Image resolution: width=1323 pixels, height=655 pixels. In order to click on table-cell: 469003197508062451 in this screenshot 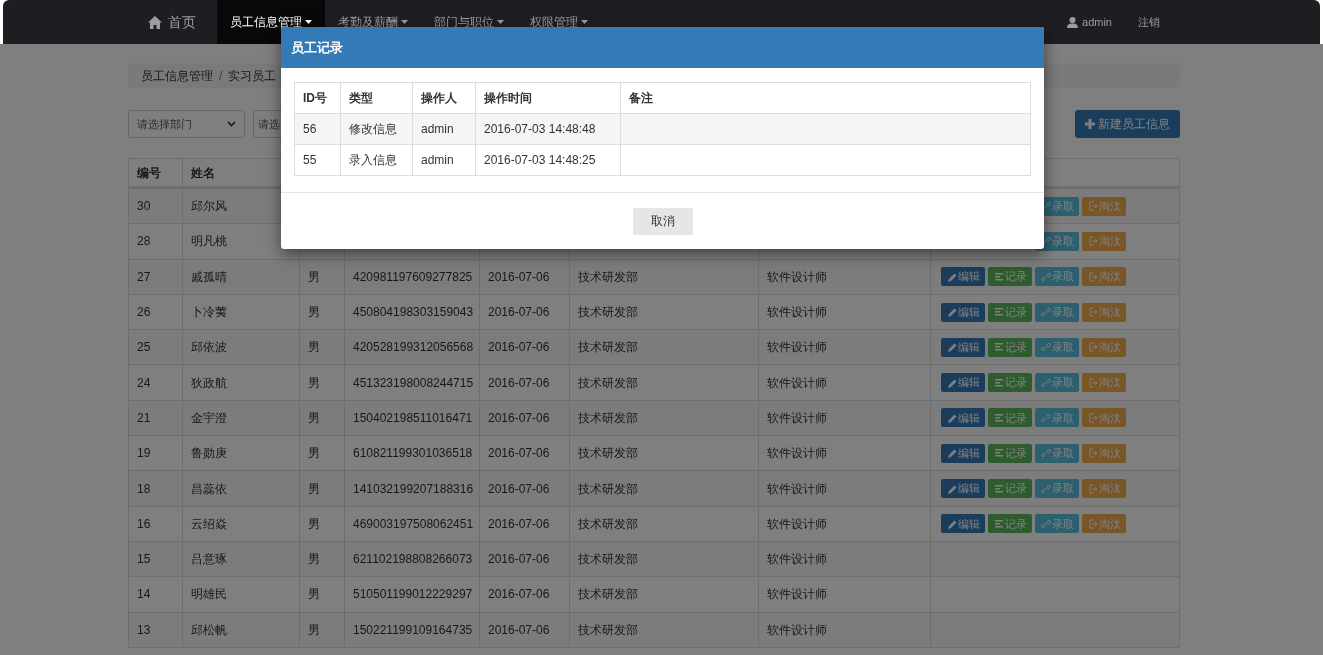, I will do `click(412, 523)`.